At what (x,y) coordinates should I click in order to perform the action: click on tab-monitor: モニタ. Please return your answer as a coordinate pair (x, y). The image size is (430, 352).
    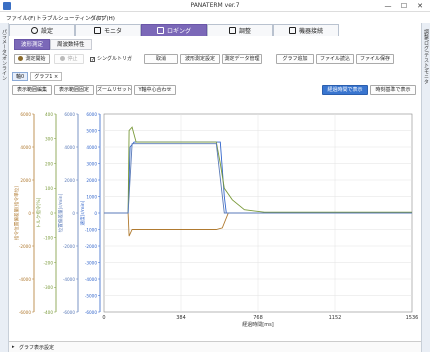
    Looking at the image, I should click on (108, 30).